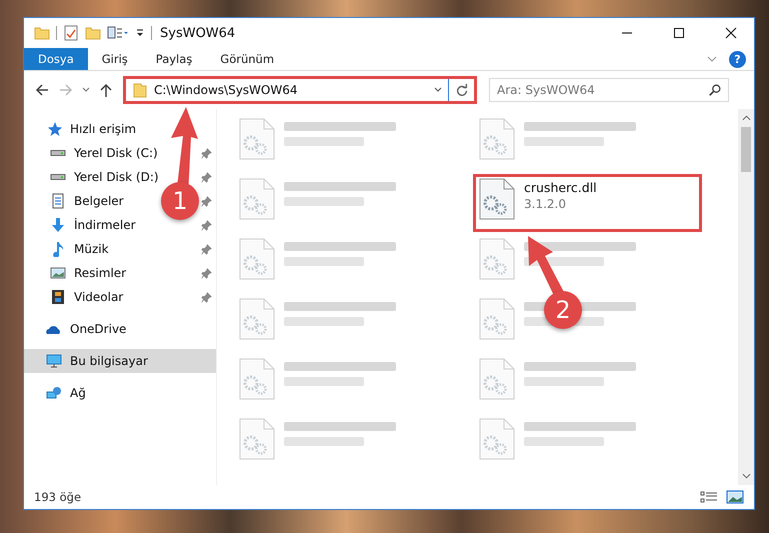 This screenshot has height=533, width=769. I want to click on sidebar-item: Hızlı erişim, so click(120, 129).